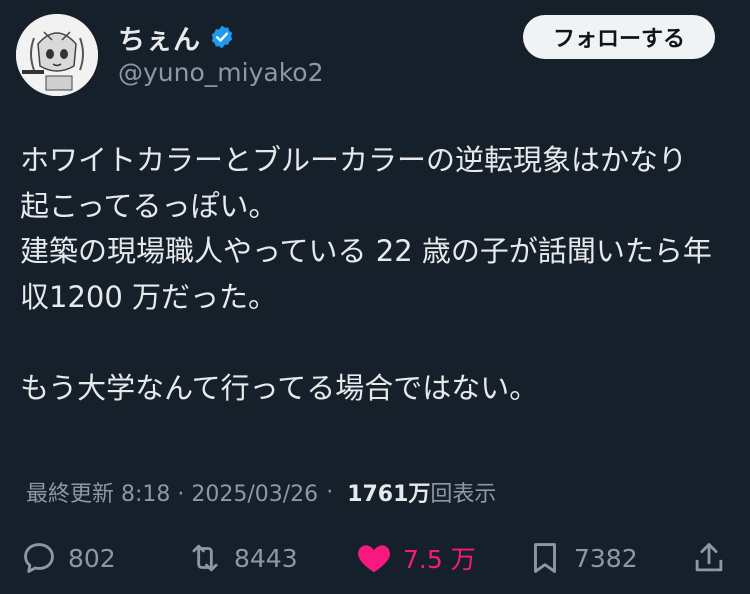 Image resolution: width=750 pixels, height=594 pixels. What do you see at coordinates (159, 37) in the screenshot?
I see `display-name: ちぇん` at bounding box center [159, 37].